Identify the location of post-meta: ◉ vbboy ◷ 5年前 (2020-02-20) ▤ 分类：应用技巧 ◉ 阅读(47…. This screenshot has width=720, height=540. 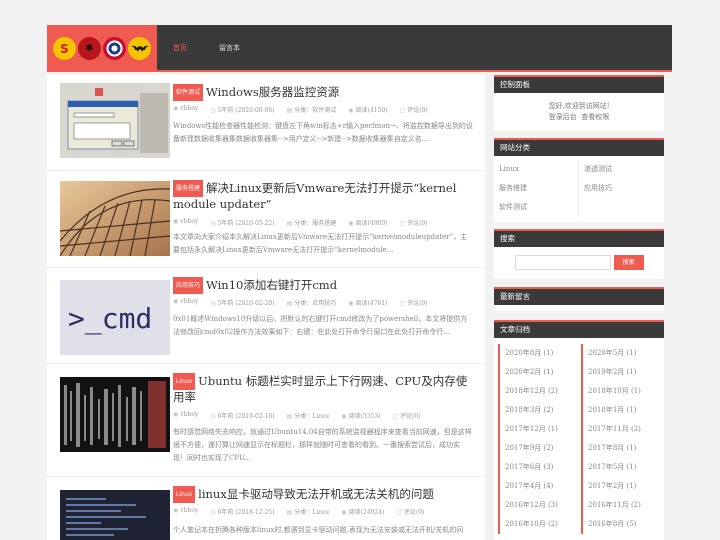
(300, 302).